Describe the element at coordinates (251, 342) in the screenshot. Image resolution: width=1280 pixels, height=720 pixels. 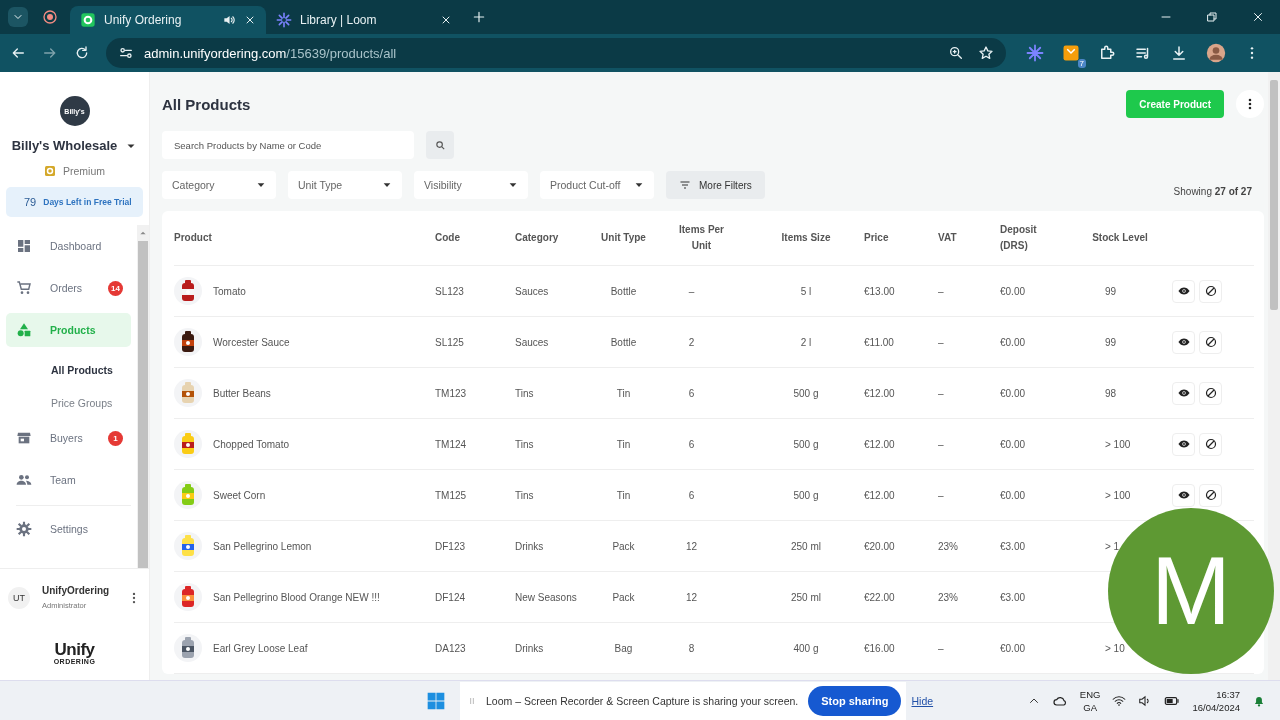
I see `product-name: Worcester Sauce` at that location.